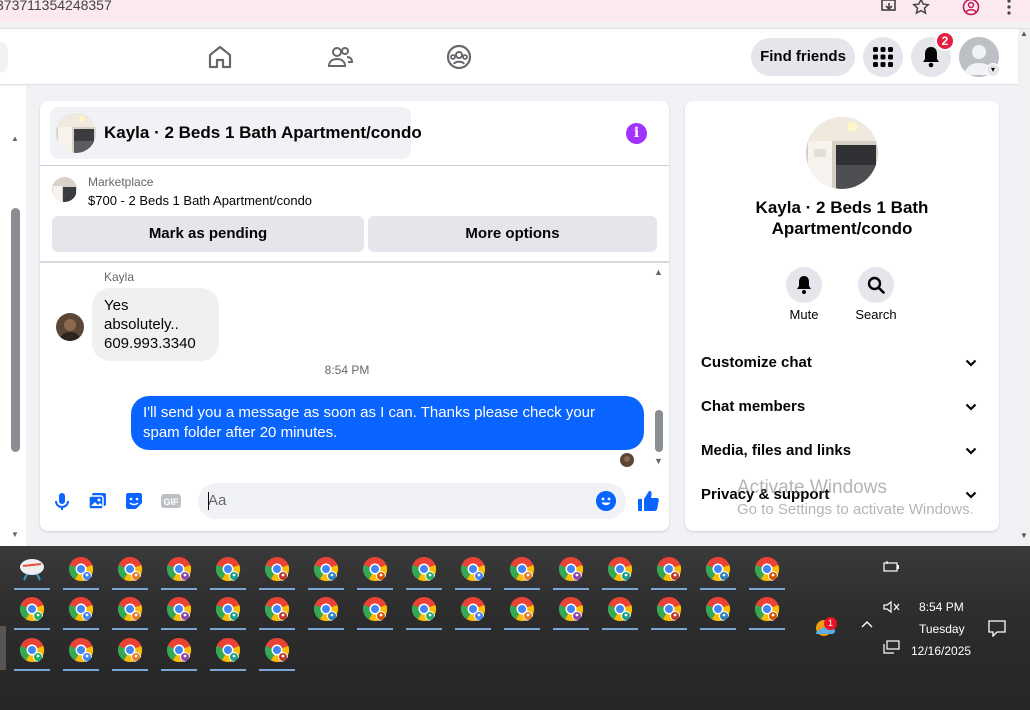 The image size is (1030, 710). I want to click on details-name: Kayla · 2 Beds 1 Bath Apartment/condo, so click(842, 218).